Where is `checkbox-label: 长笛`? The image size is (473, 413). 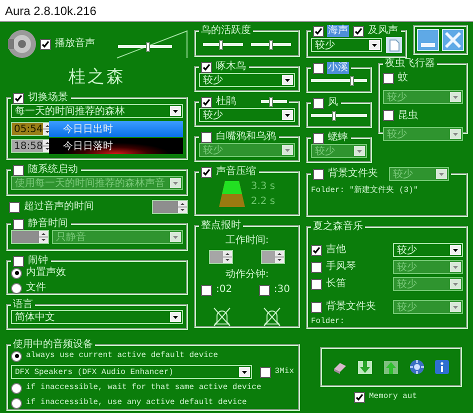 checkbox-label: 长笛 is located at coordinates (336, 284).